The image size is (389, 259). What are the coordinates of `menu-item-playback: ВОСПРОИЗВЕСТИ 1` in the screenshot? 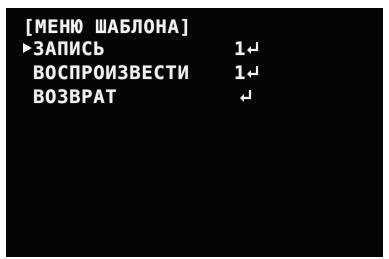 It's located at (194, 73).